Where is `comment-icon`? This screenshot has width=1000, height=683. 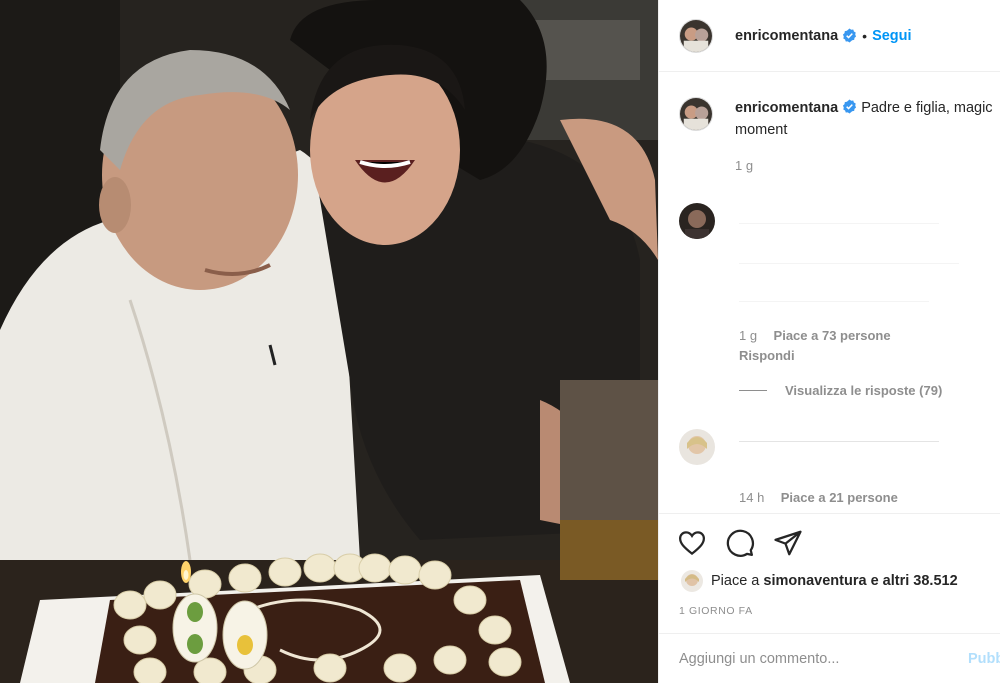
comment-icon is located at coordinates (740, 543).